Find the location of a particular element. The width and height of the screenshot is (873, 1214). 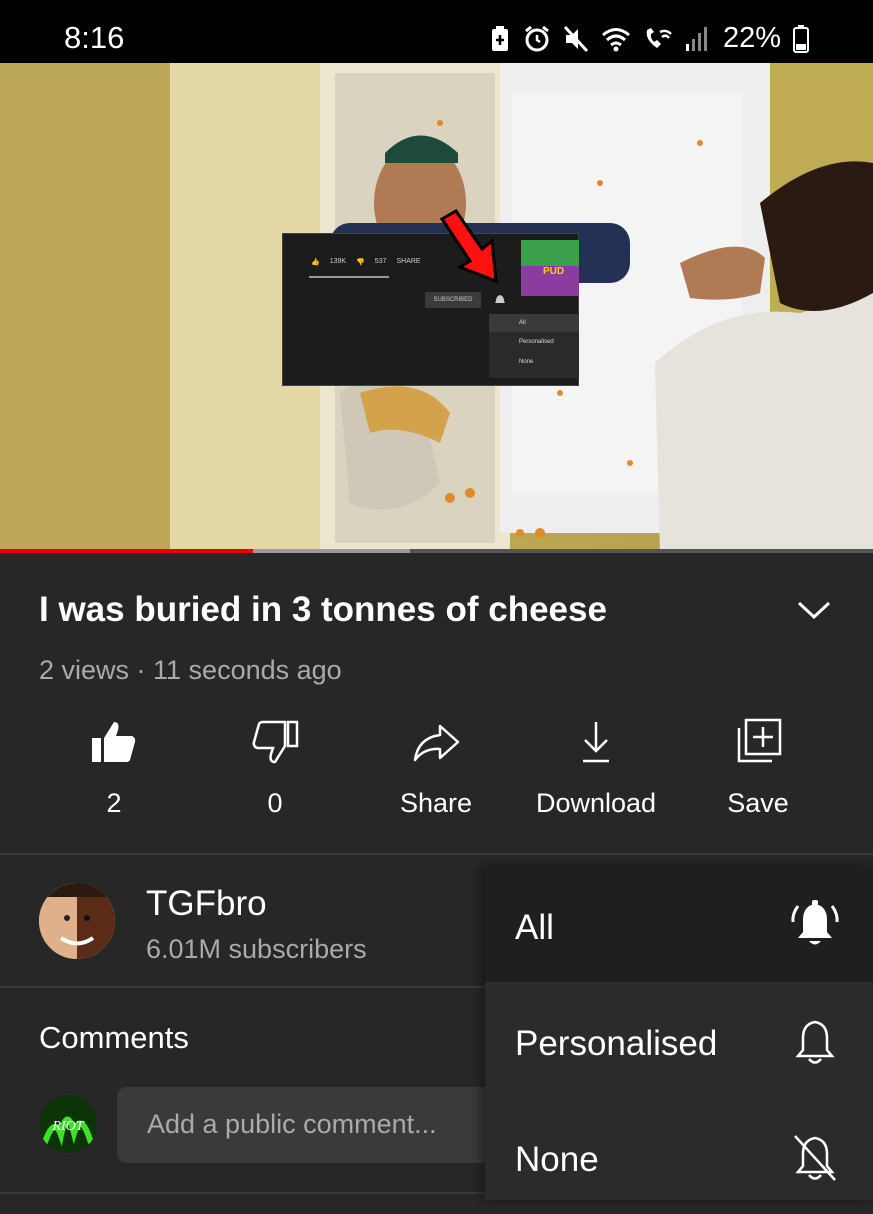

like-button: 2 is located at coordinates (114, 768).